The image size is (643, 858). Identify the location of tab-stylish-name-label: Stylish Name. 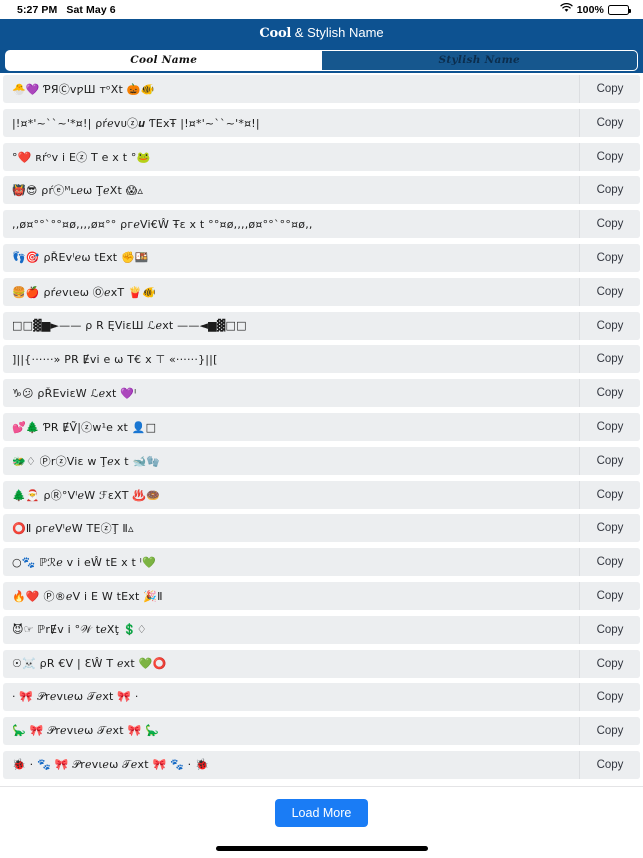
(479, 60).